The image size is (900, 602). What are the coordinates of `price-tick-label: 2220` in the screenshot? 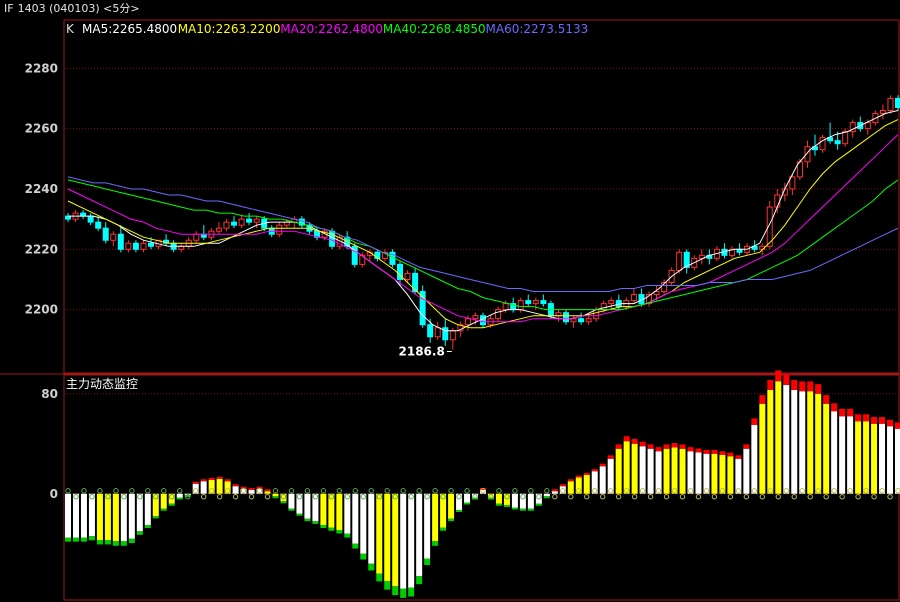 It's located at (41, 249).